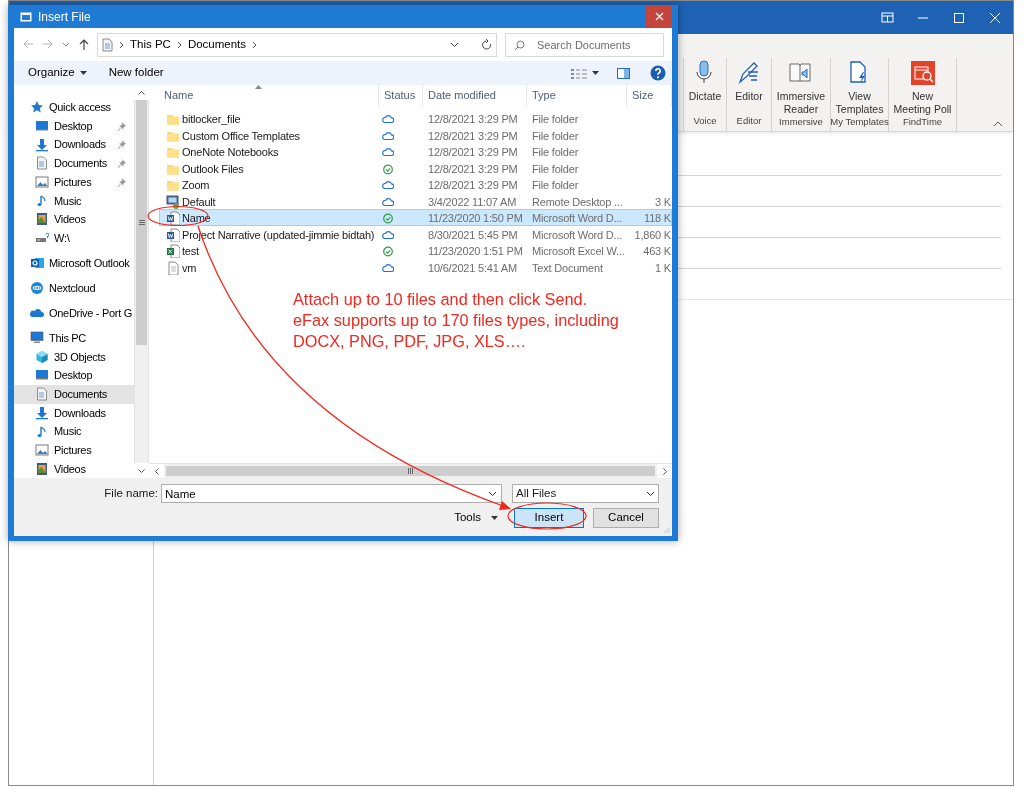 The width and height of the screenshot is (1024, 792). I want to click on file-name: test, so click(190, 251).